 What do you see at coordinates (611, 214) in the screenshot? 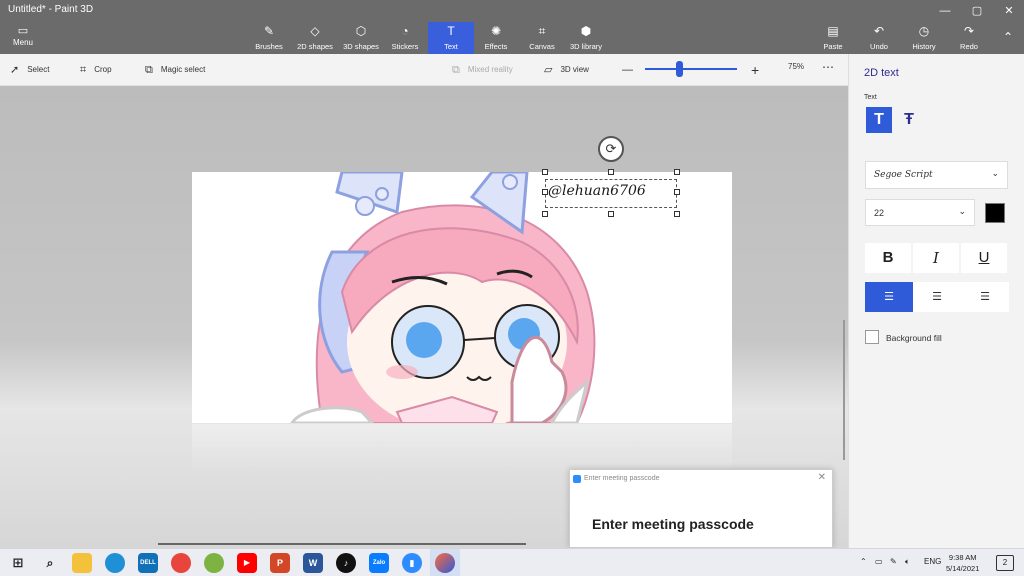
I see `resize-handle-s` at bounding box center [611, 214].